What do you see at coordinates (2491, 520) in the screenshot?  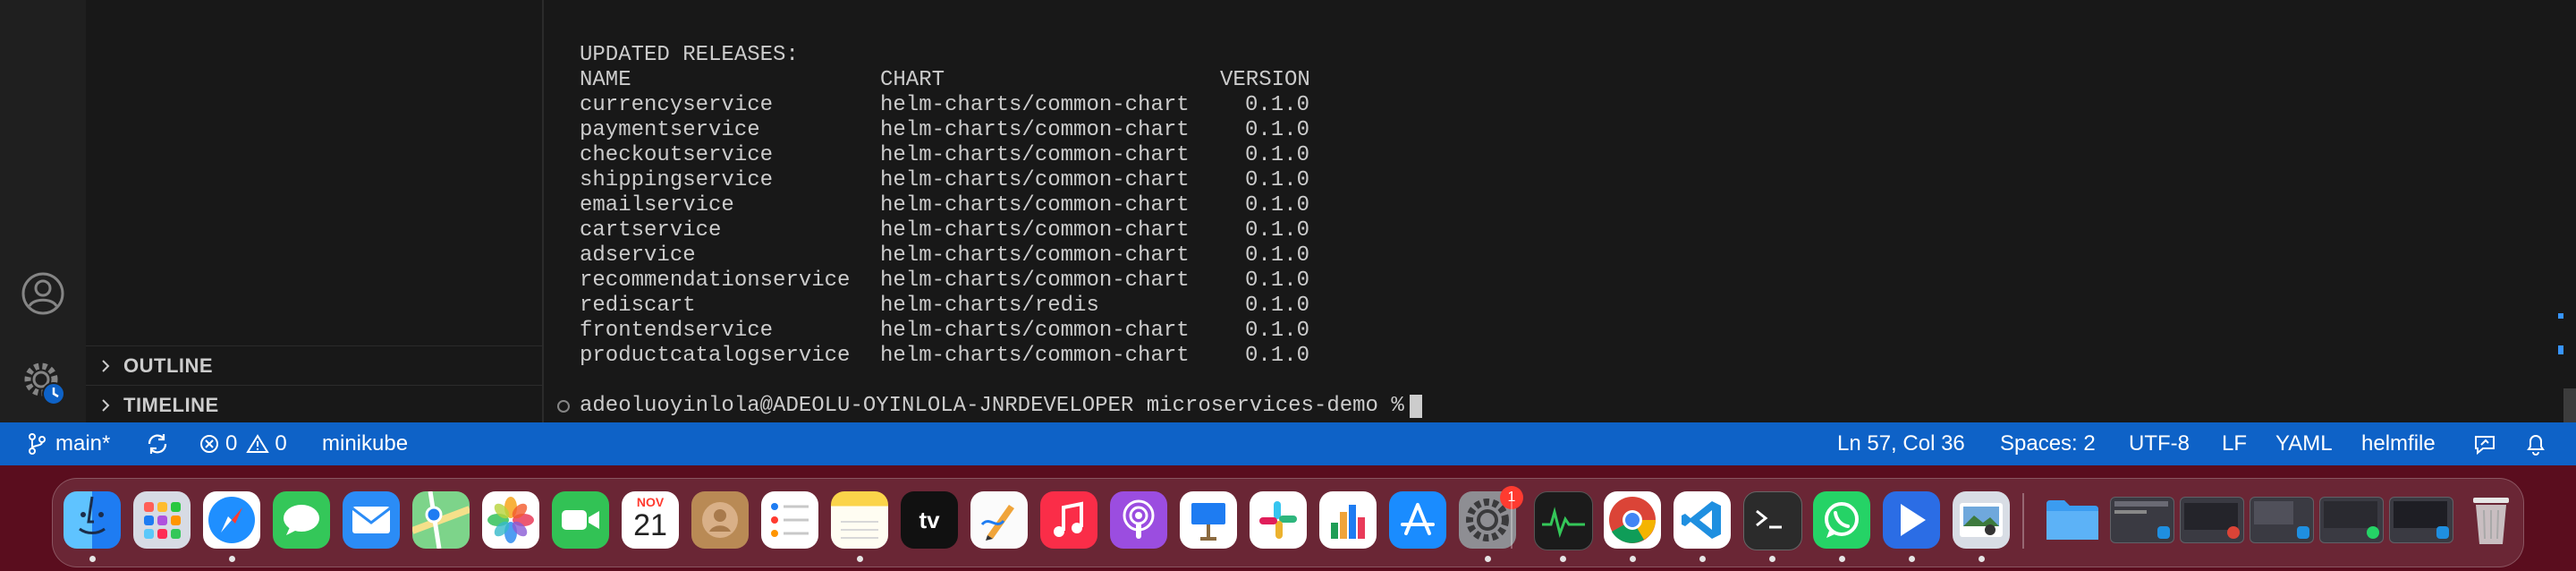 I see `trash-icon` at bounding box center [2491, 520].